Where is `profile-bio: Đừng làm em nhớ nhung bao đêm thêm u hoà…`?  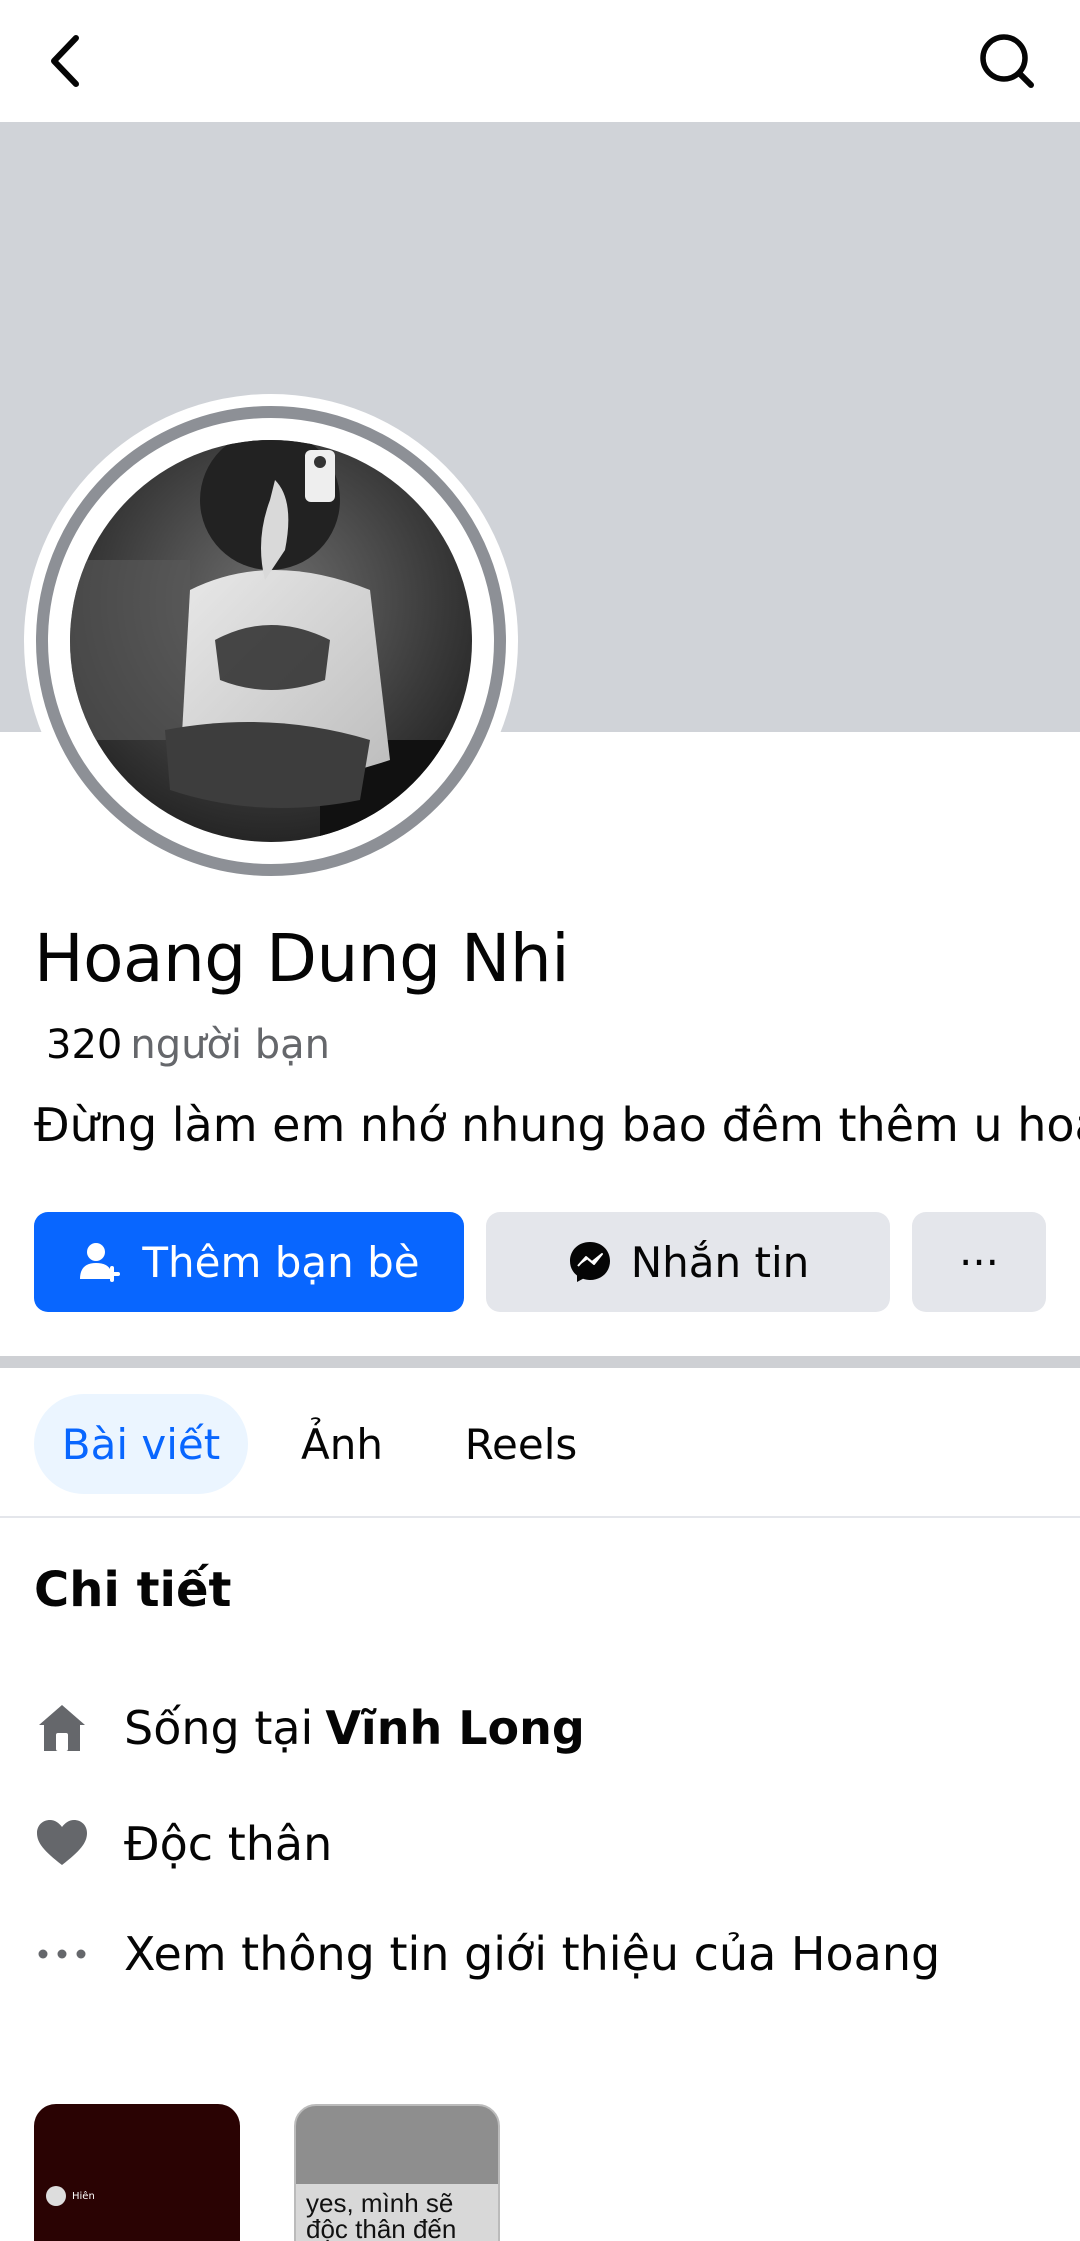
profile-bio: Đừng làm em nhớ nhung bao đêm thêm u hoà… is located at coordinates (557, 1125).